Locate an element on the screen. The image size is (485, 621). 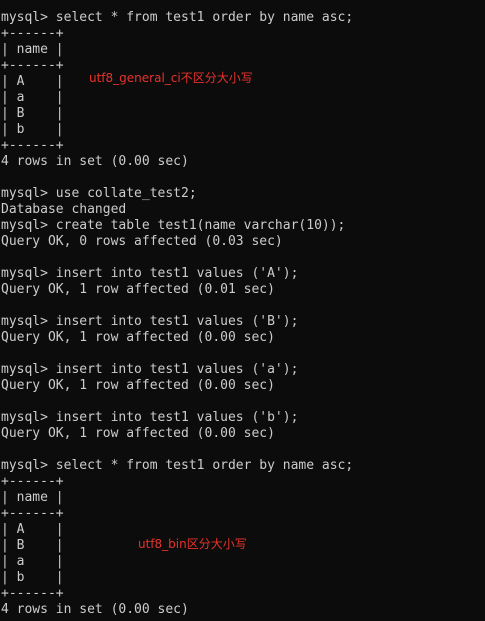
terminal-line: mysql> insert into test1 values ('B'); is located at coordinates (150, 321).